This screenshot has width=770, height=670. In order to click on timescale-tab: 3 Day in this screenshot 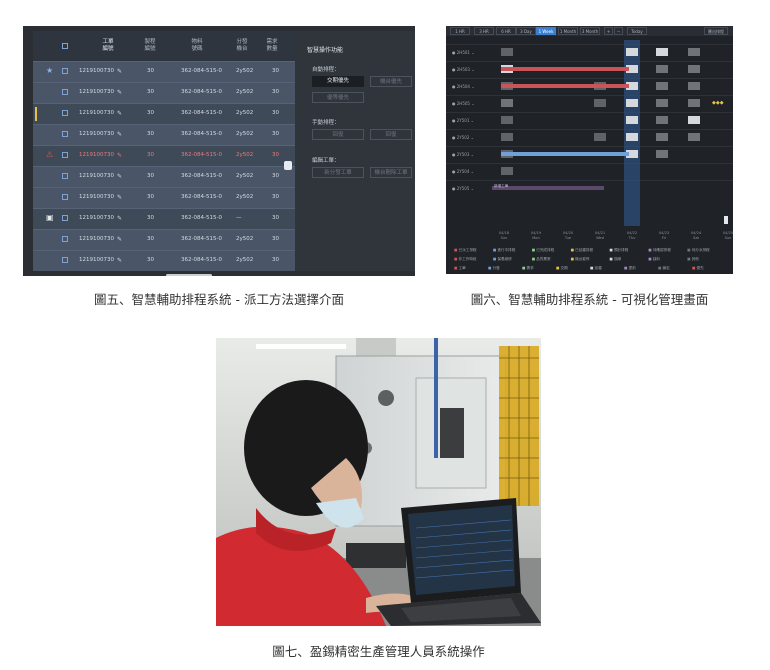, I will do `click(526, 31)`.